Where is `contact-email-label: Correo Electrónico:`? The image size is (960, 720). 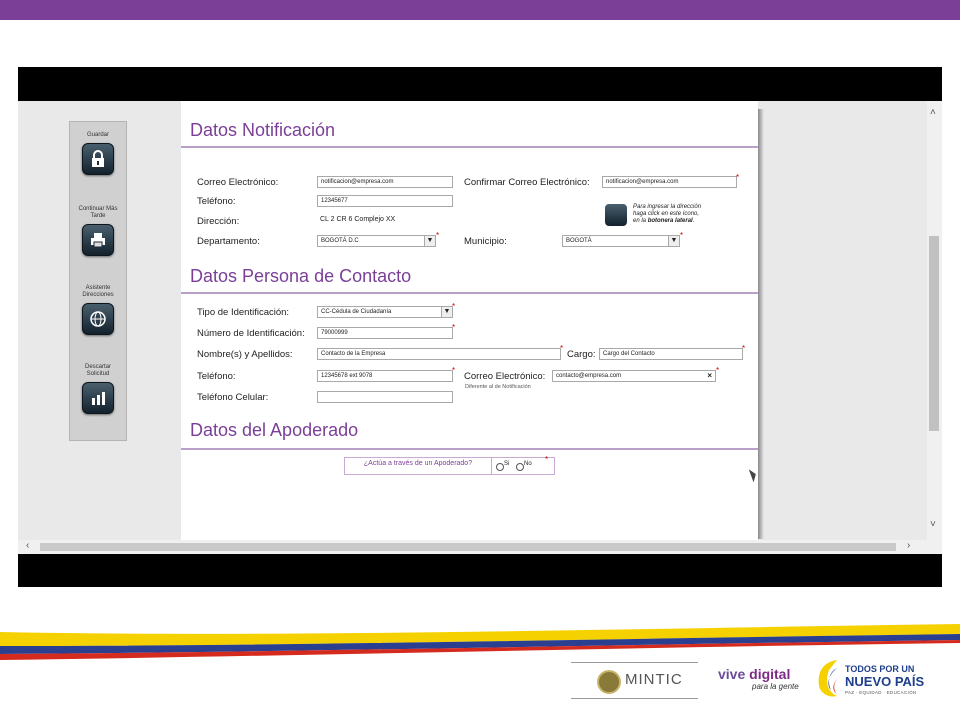 contact-email-label: Correo Electrónico: is located at coordinates (505, 376).